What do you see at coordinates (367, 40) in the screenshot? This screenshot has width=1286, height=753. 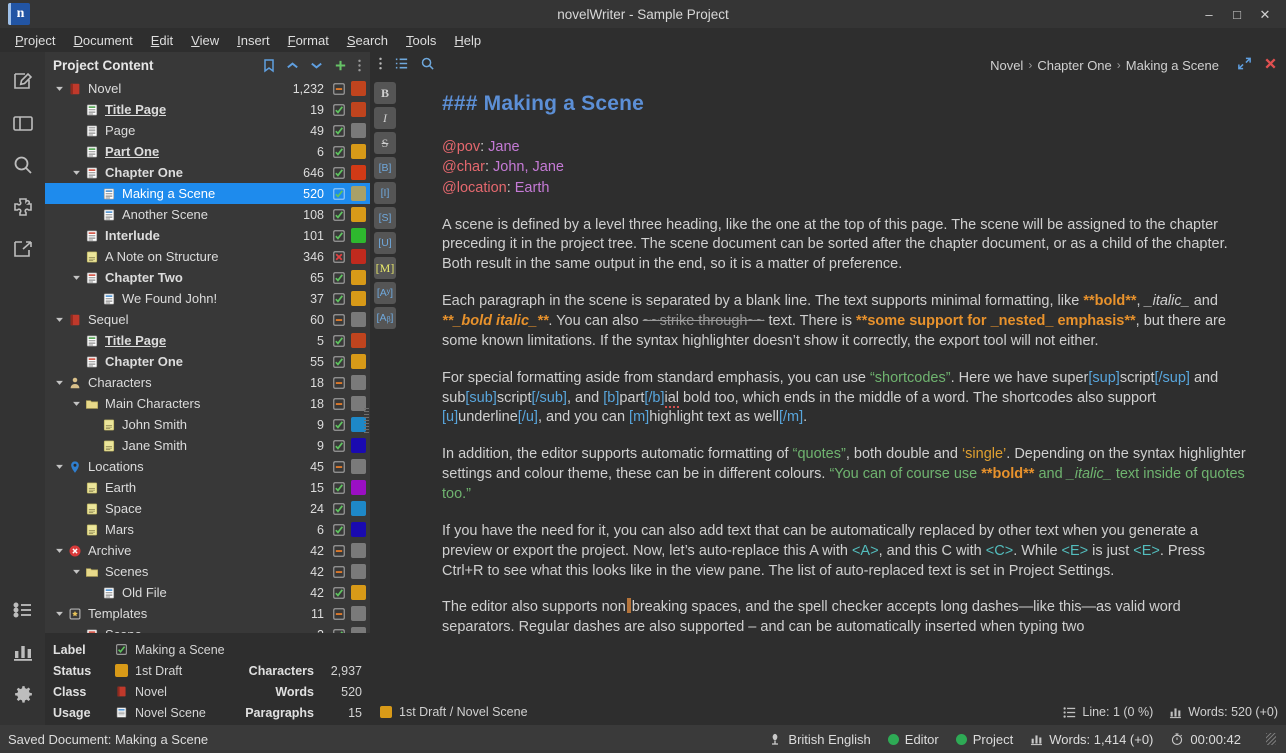 I see `menu-search: Search` at bounding box center [367, 40].